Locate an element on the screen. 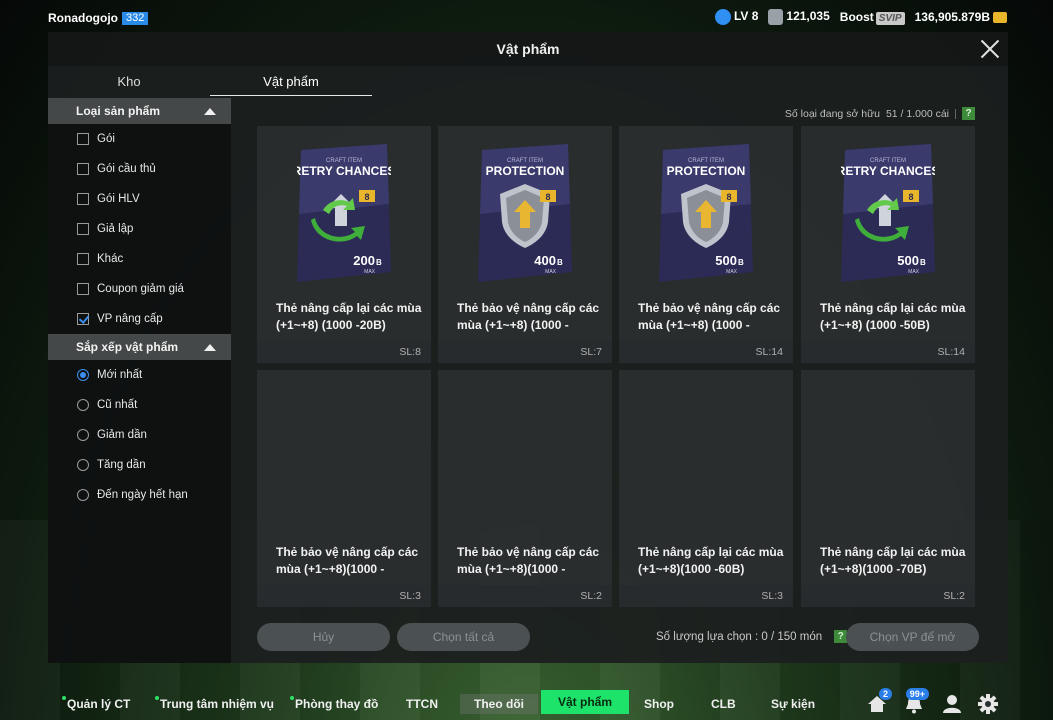 The image size is (1053, 720). tab-kho: Kho is located at coordinates (129, 83).